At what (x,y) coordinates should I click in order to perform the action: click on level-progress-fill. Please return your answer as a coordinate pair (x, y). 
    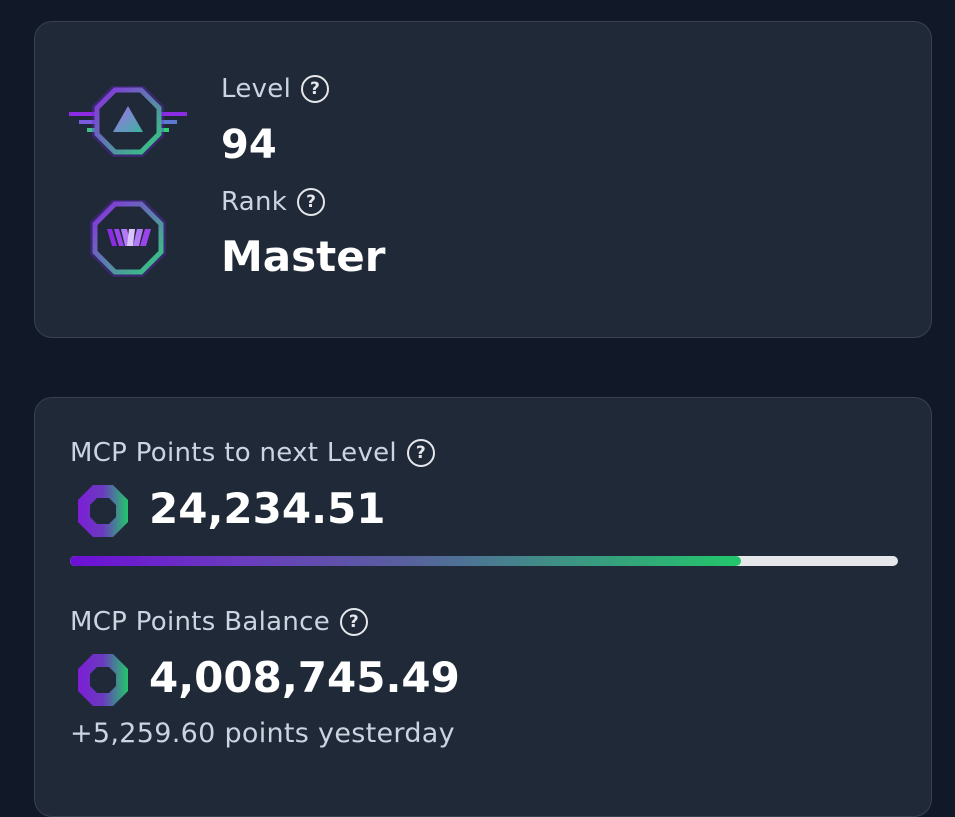
    Looking at the image, I should click on (405, 561).